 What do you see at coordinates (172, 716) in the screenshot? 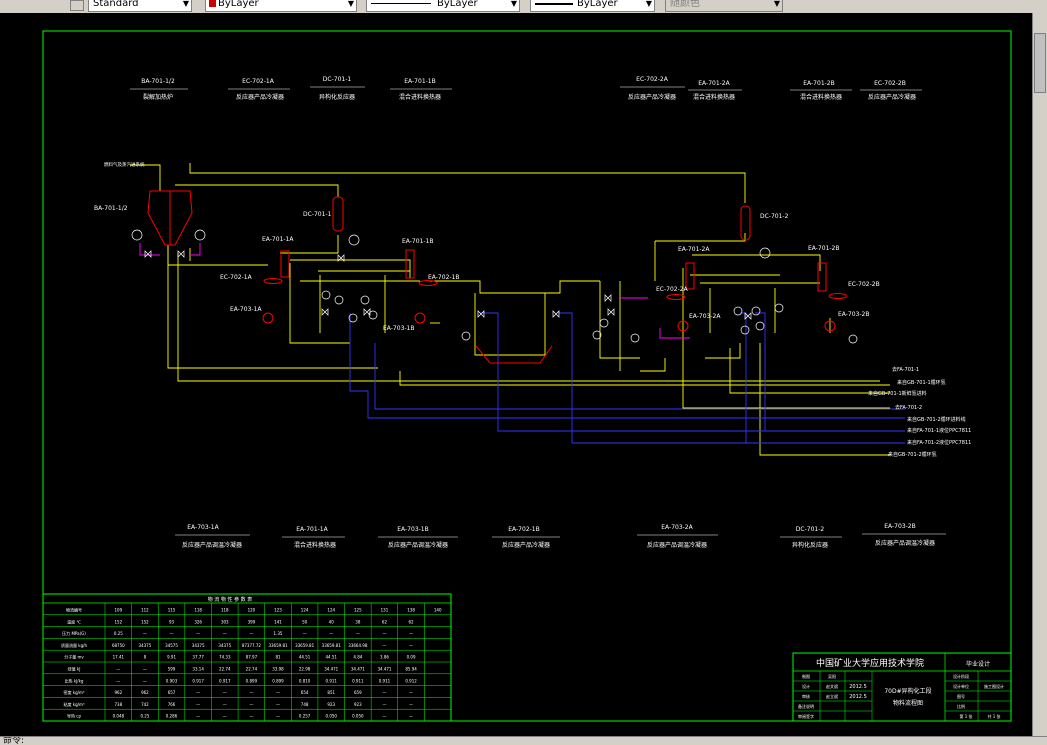
I see `table-cell: 0.286` at bounding box center [172, 716].